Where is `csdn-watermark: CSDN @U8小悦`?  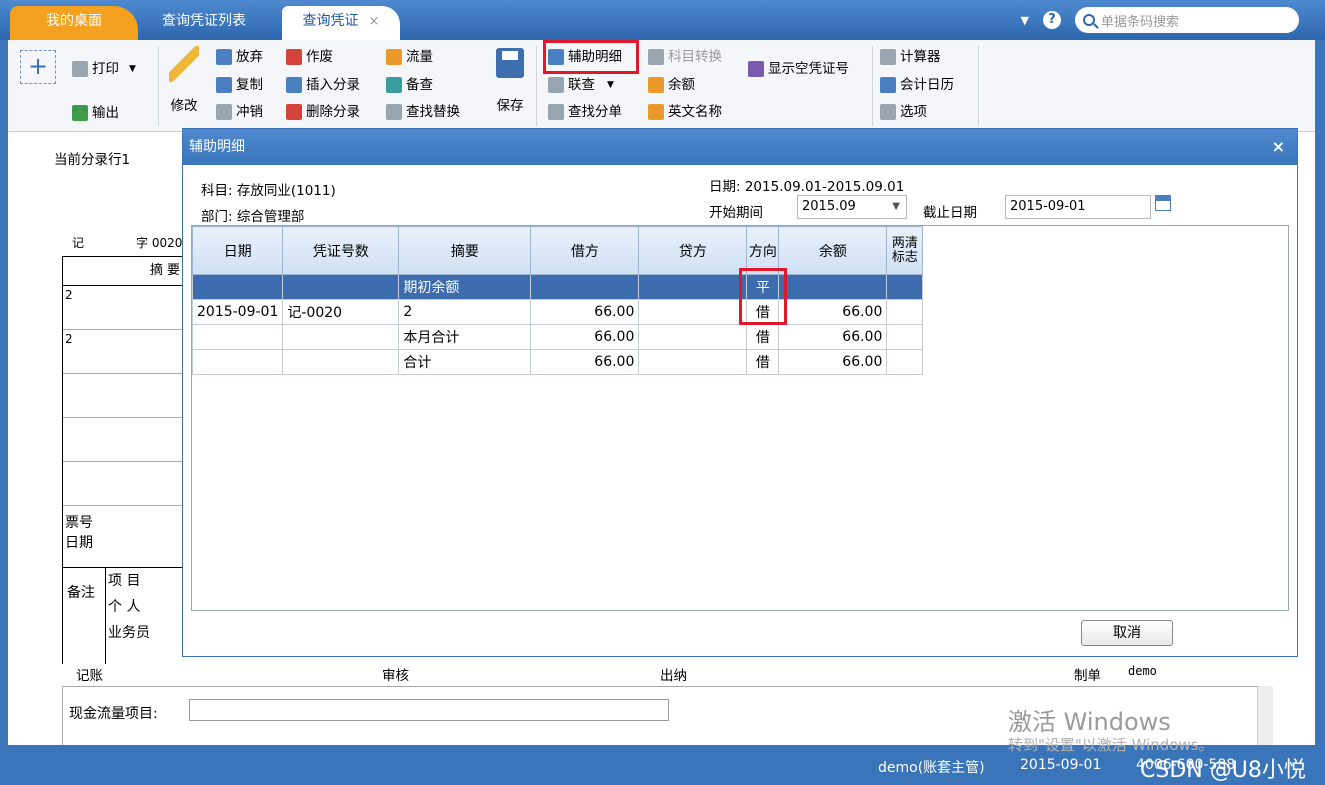 csdn-watermark: CSDN @U8小悦 is located at coordinates (1223, 770).